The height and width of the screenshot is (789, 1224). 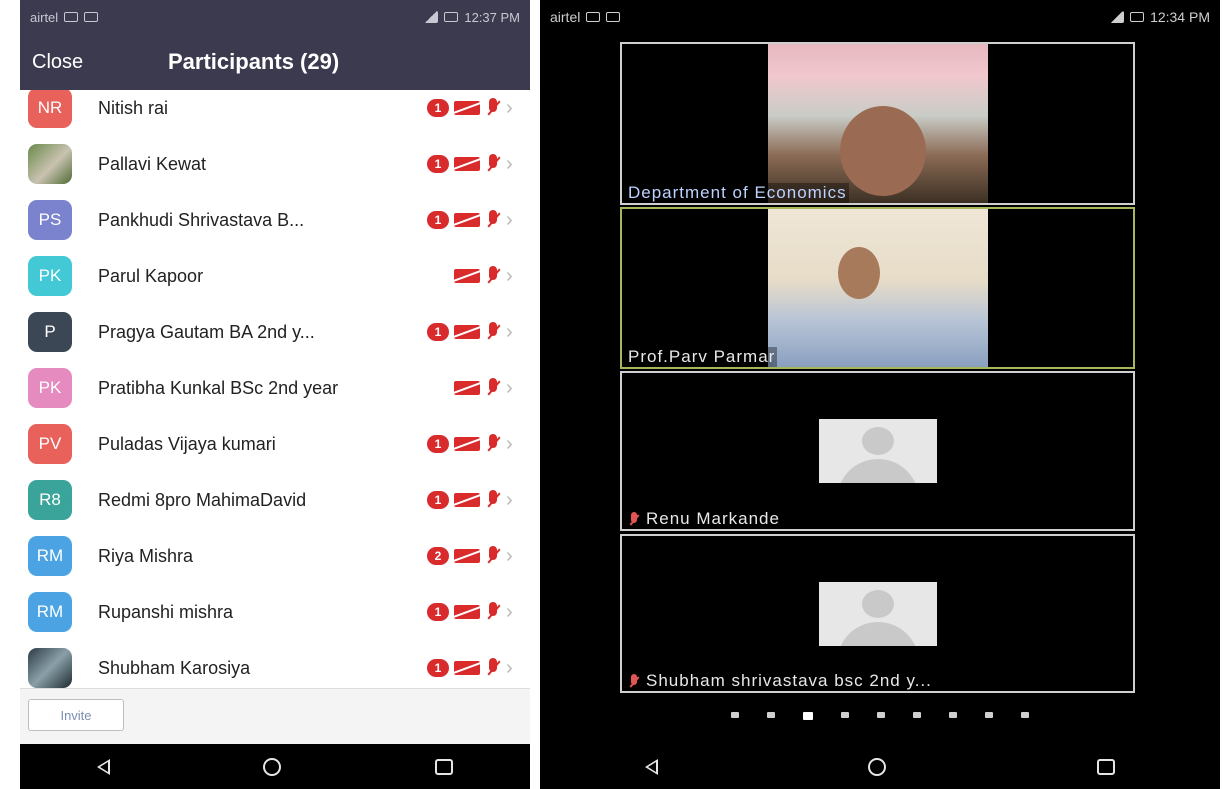 I want to click on tile-name-label: Prof.Parv Parmar, so click(x=702, y=357).